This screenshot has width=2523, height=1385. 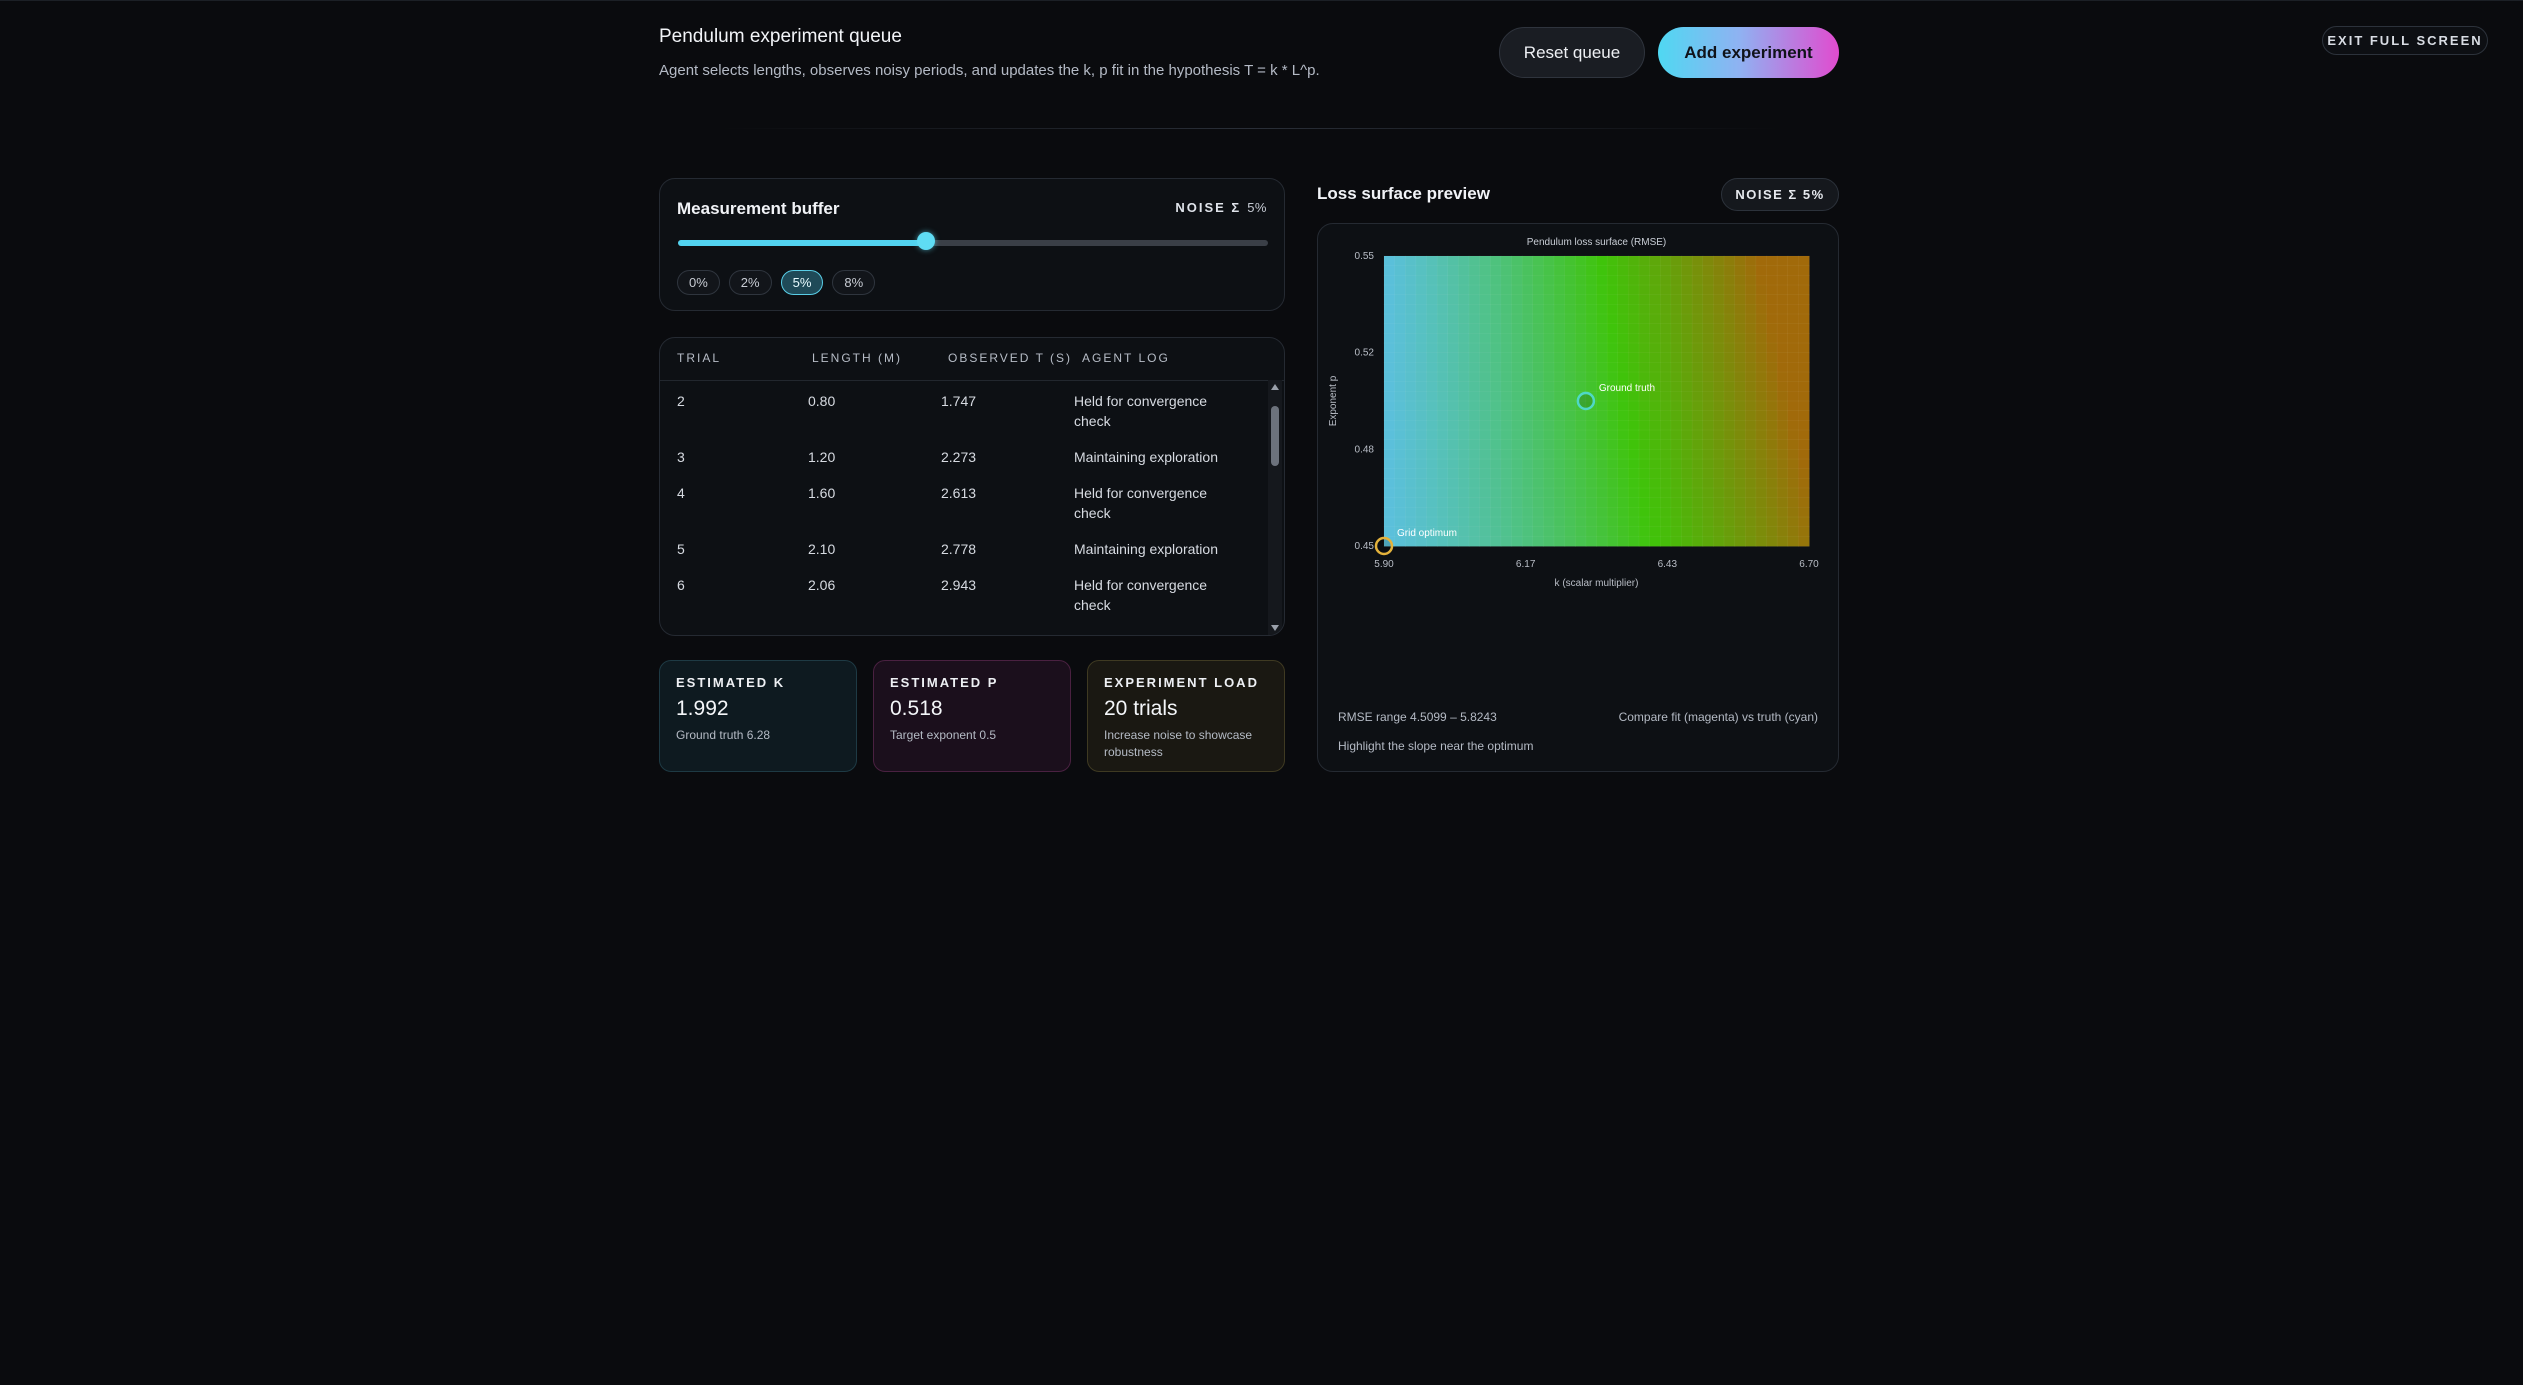 I want to click on exit-full-screen-button: EXIT FULL SCREEN, so click(x=2405, y=40).